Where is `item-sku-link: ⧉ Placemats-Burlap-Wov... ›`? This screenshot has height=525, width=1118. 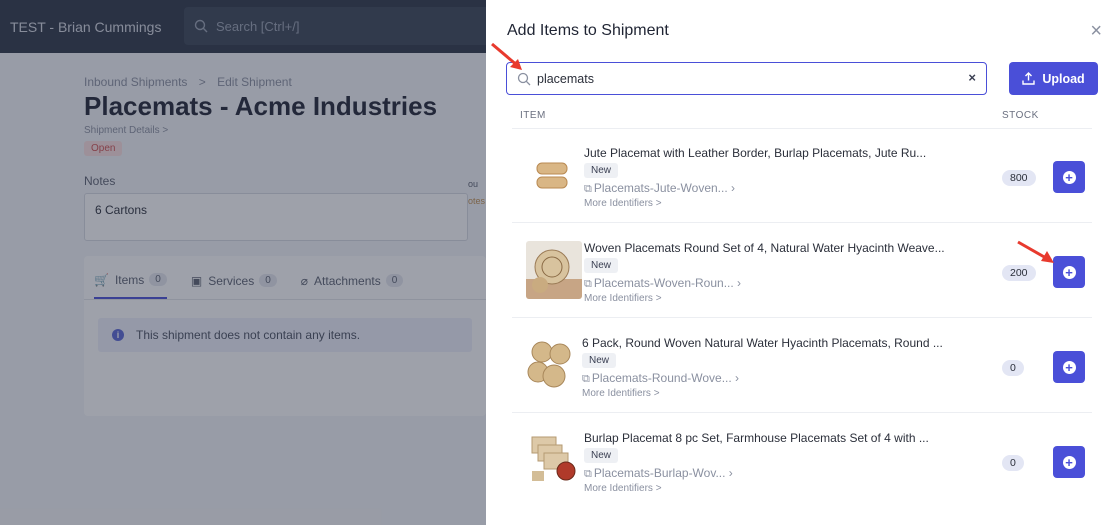
item-sku-link: ⧉ Placemats-Burlap-Wov... › is located at coordinates (658, 473).